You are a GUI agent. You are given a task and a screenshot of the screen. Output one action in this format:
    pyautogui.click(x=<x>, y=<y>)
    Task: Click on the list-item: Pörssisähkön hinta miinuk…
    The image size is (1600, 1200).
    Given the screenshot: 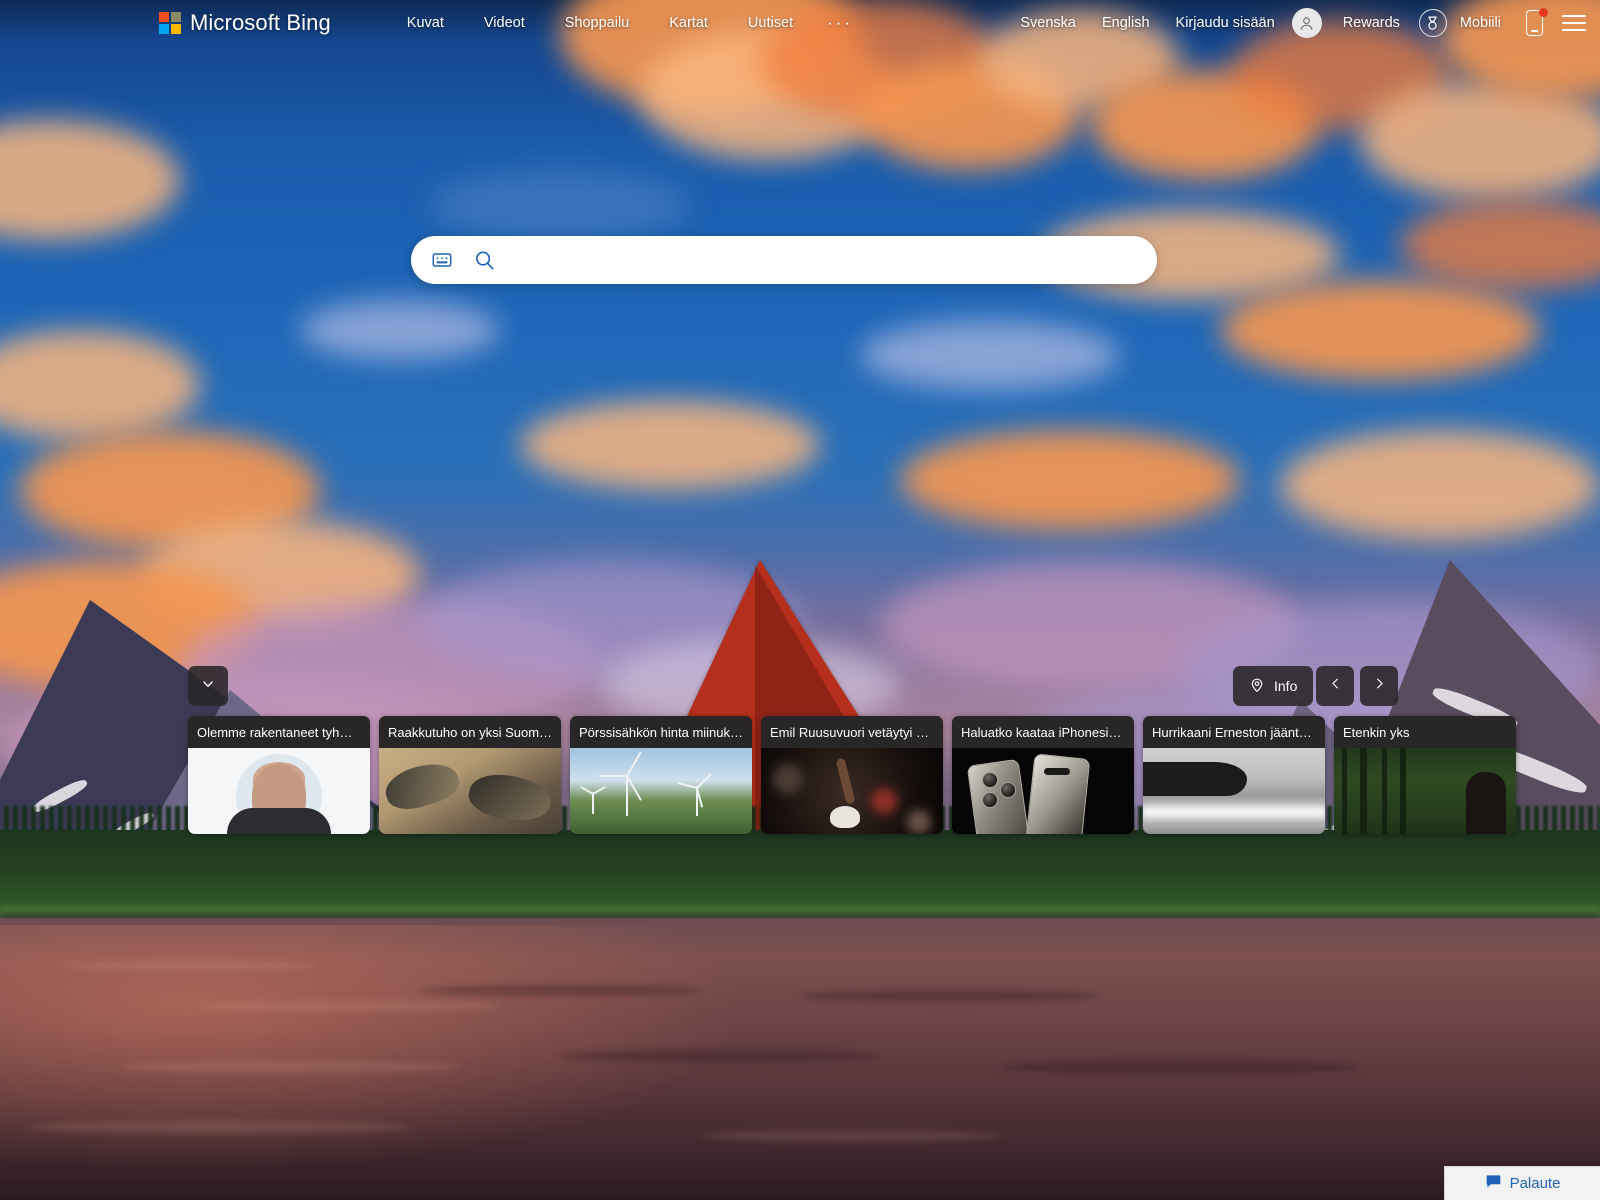 What is the action you would take?
    pyautogui.click(x=661, y=775)
    